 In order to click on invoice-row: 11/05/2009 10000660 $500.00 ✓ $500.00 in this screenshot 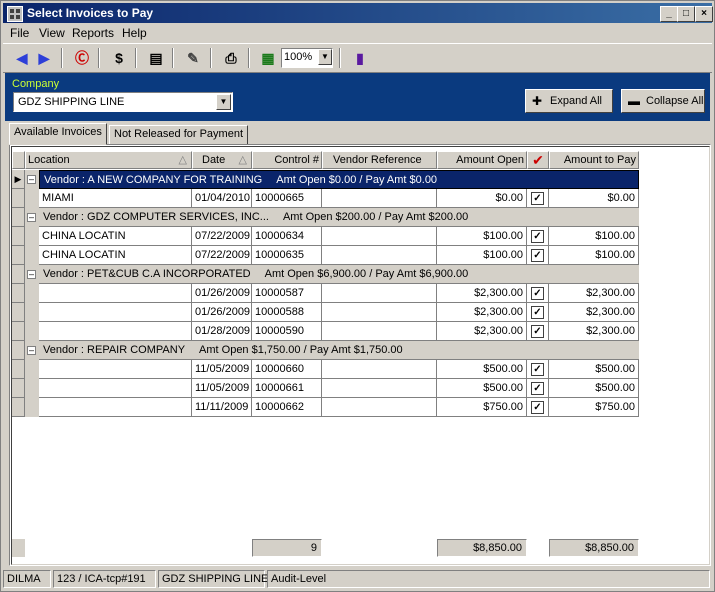, I will do `click(326, 369)`.